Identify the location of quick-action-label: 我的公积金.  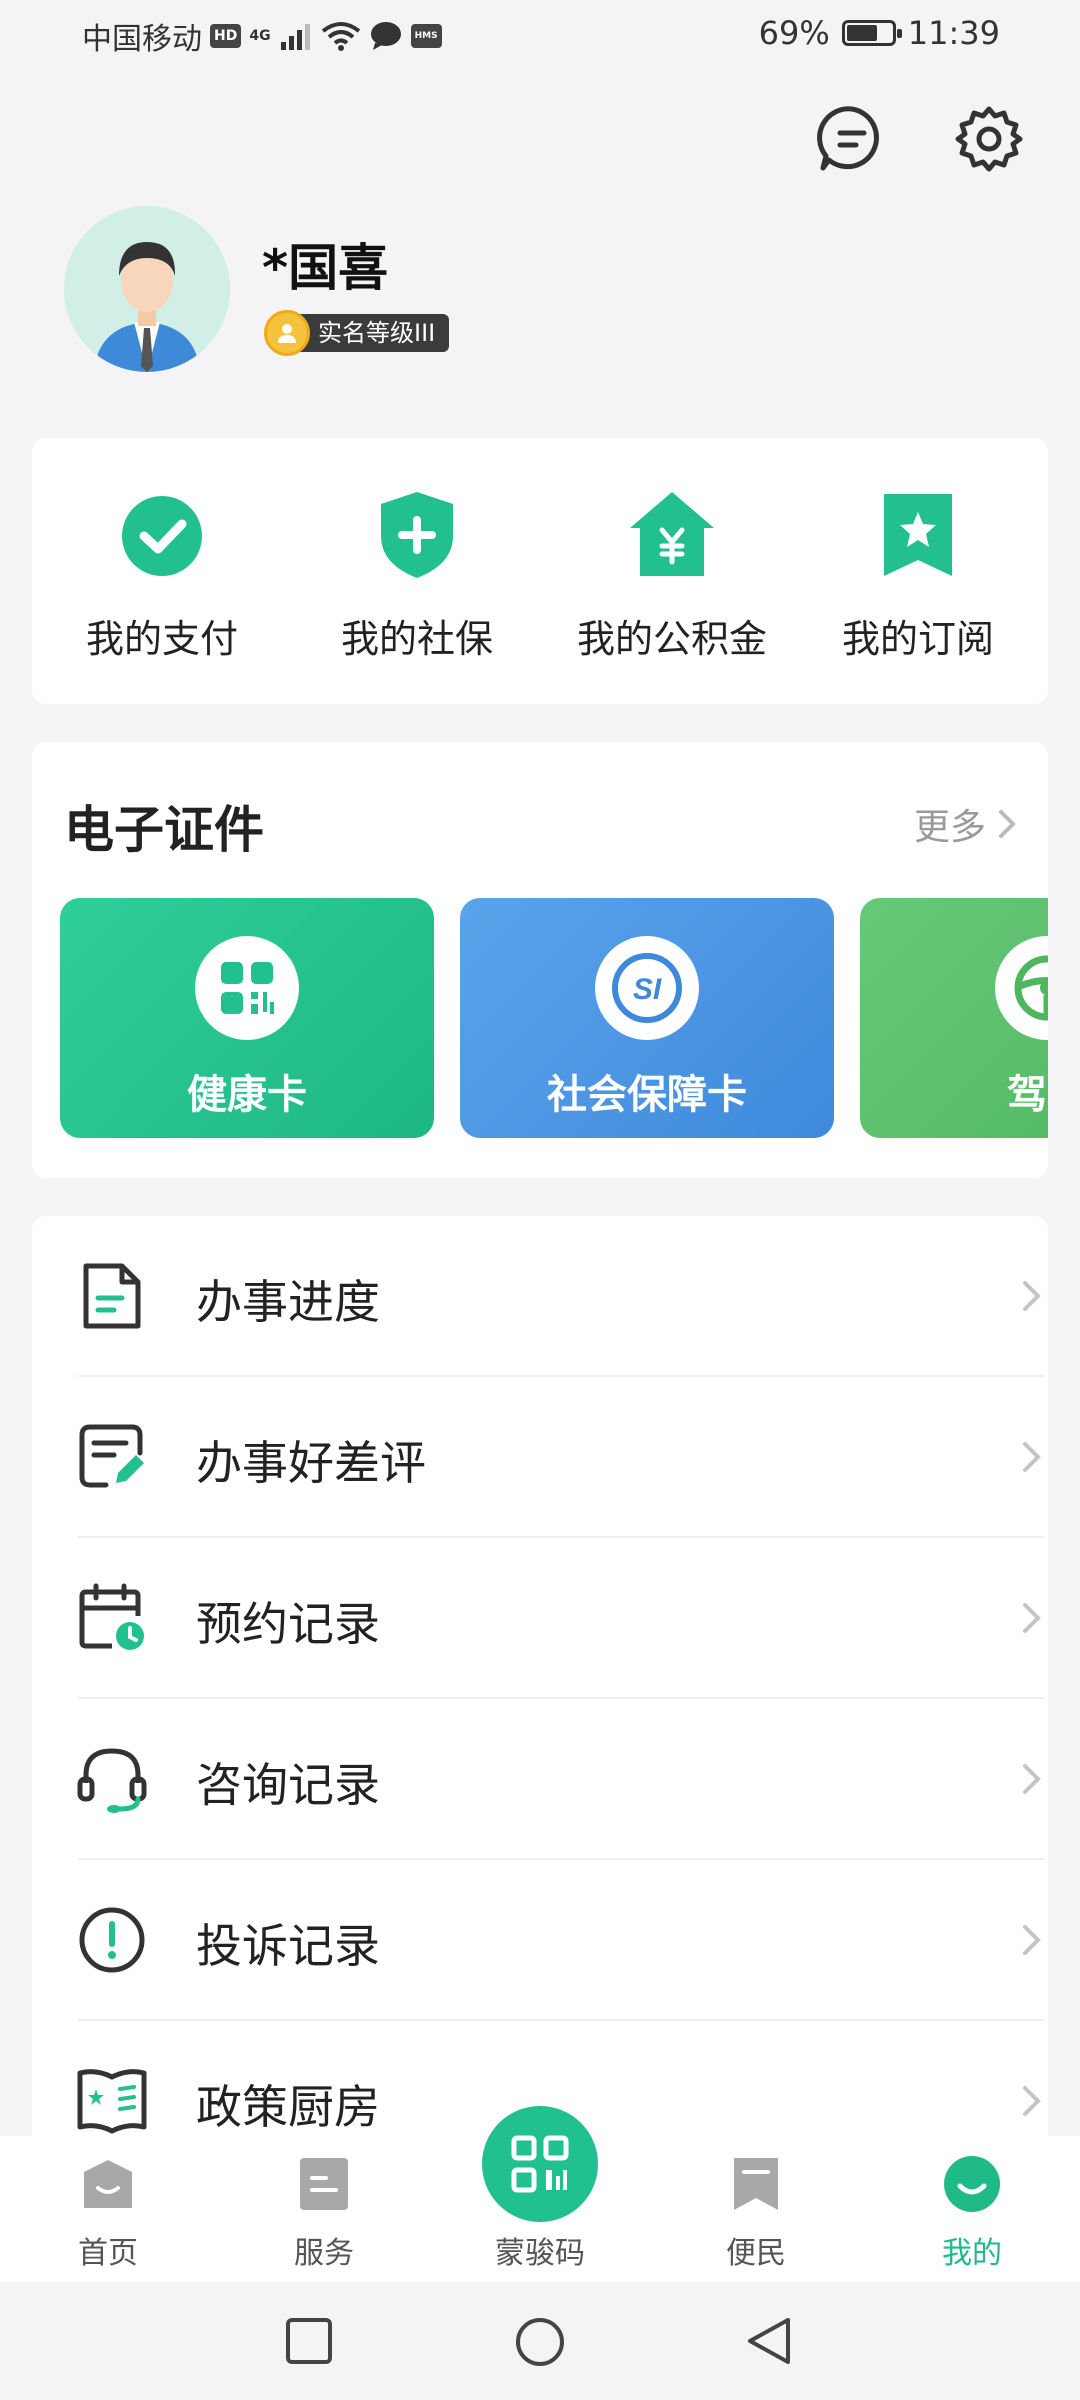
(671, 639).